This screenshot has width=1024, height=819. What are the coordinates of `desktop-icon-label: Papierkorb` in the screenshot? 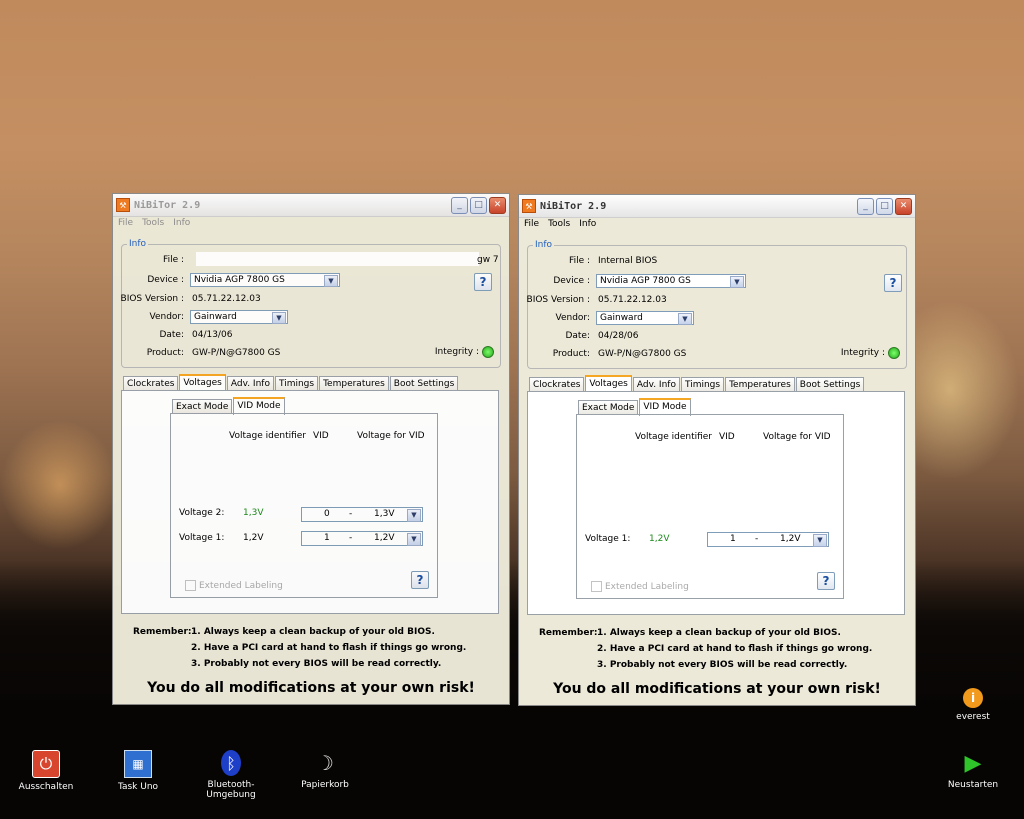 It's located at (325, 785).